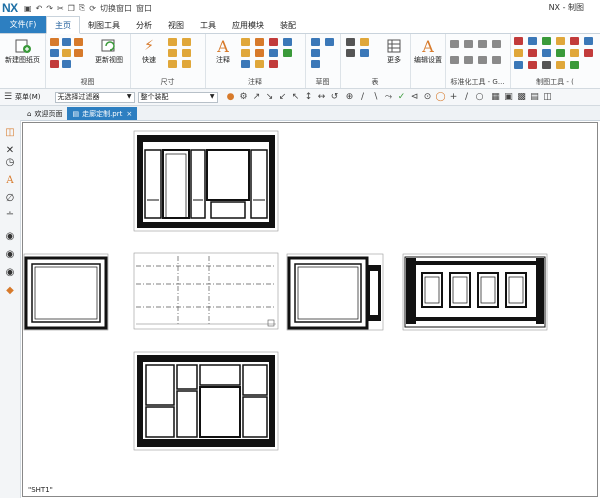 This screenshot has width=600, height=498. I want to click on copy-icon: ❐, so click(71, 8).